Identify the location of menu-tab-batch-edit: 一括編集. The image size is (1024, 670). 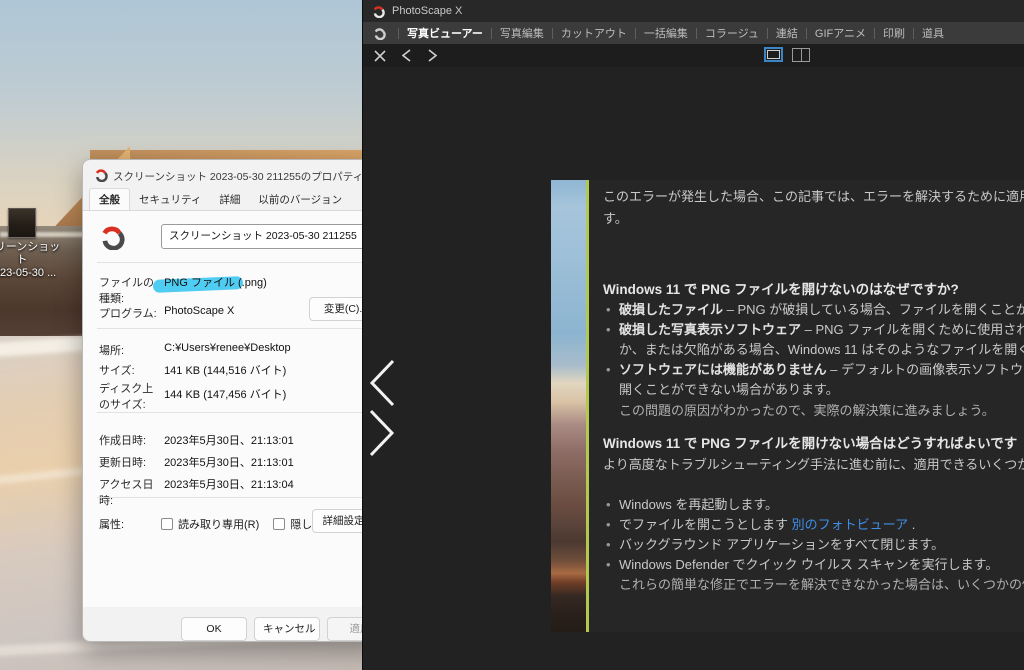
(666, 33).